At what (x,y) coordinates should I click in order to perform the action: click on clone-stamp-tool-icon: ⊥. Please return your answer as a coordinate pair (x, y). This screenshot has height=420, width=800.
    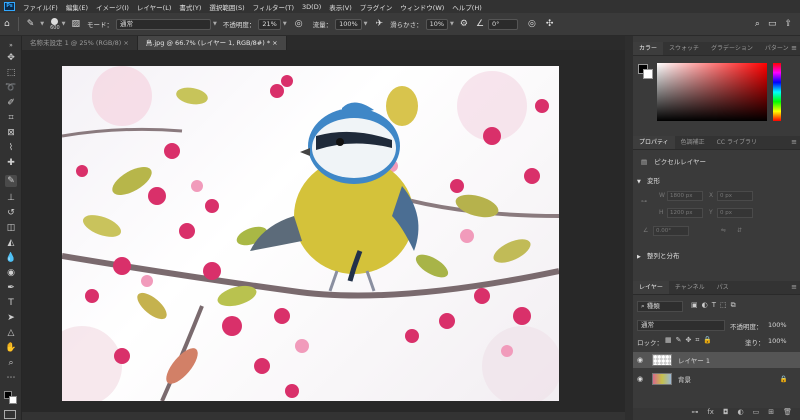
    Looking at the image, I should click on (11, 198).